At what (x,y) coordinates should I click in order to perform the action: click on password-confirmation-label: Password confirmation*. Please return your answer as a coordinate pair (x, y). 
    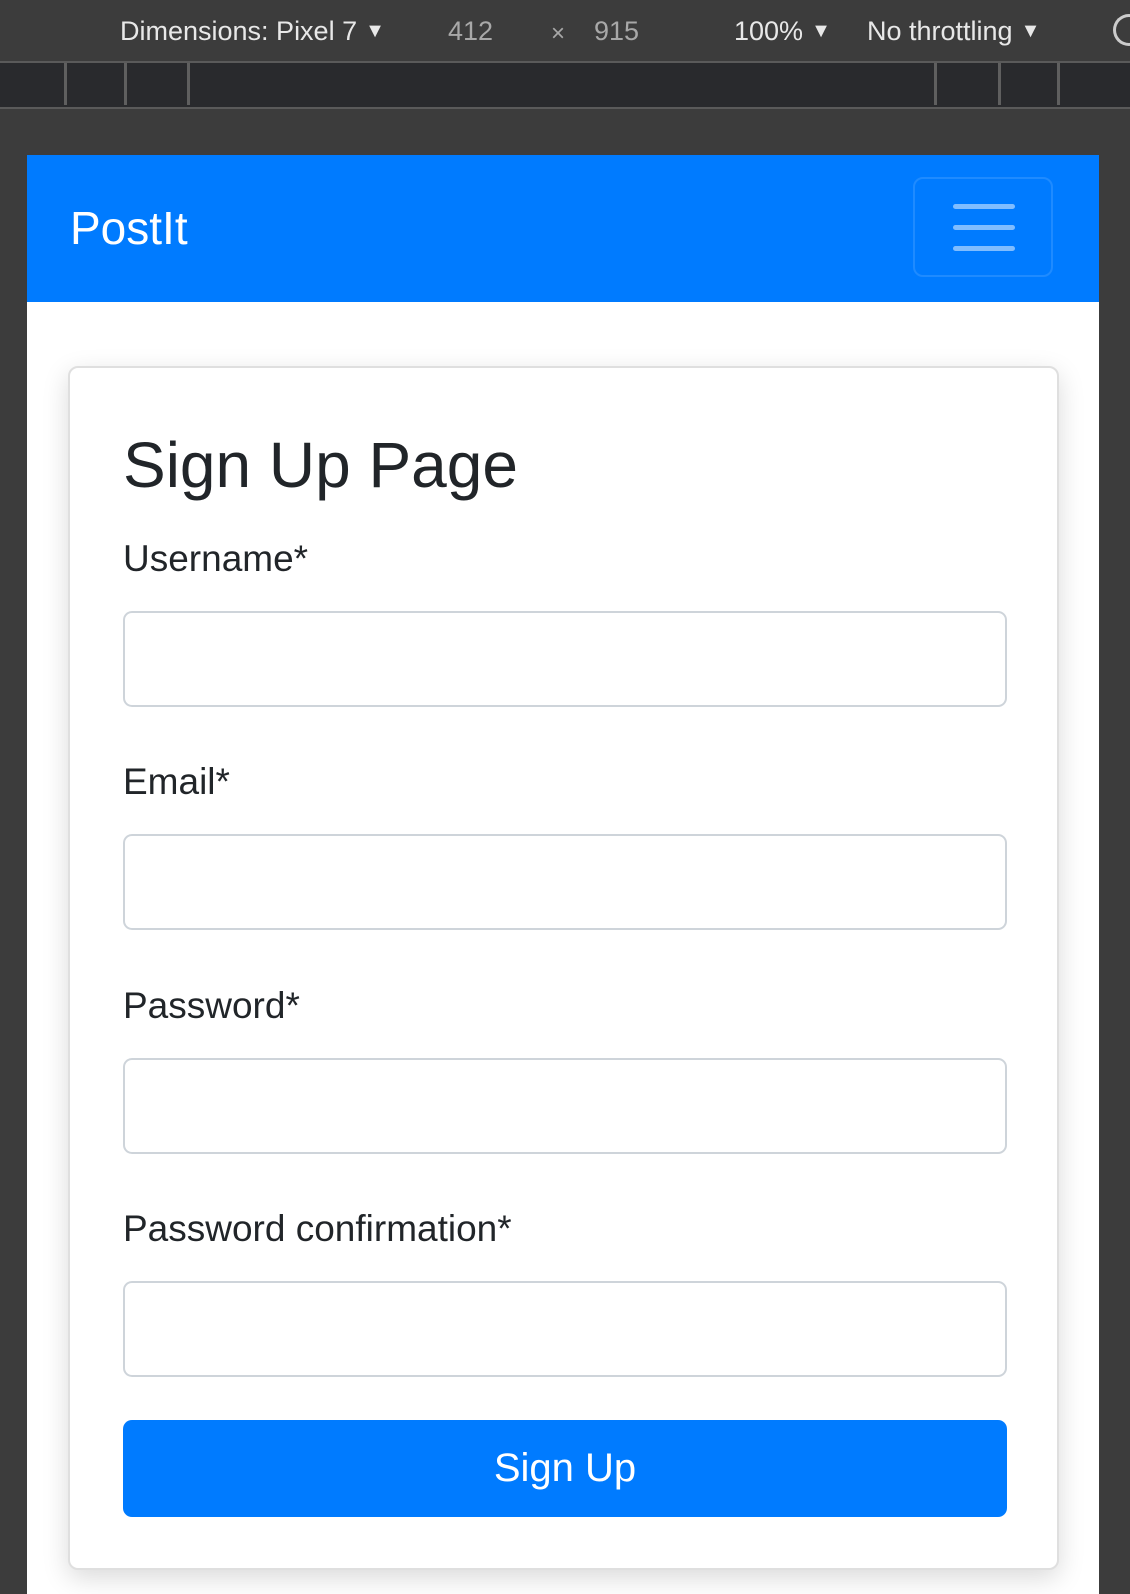
    Looking at the image, I should click on (317, 1228).